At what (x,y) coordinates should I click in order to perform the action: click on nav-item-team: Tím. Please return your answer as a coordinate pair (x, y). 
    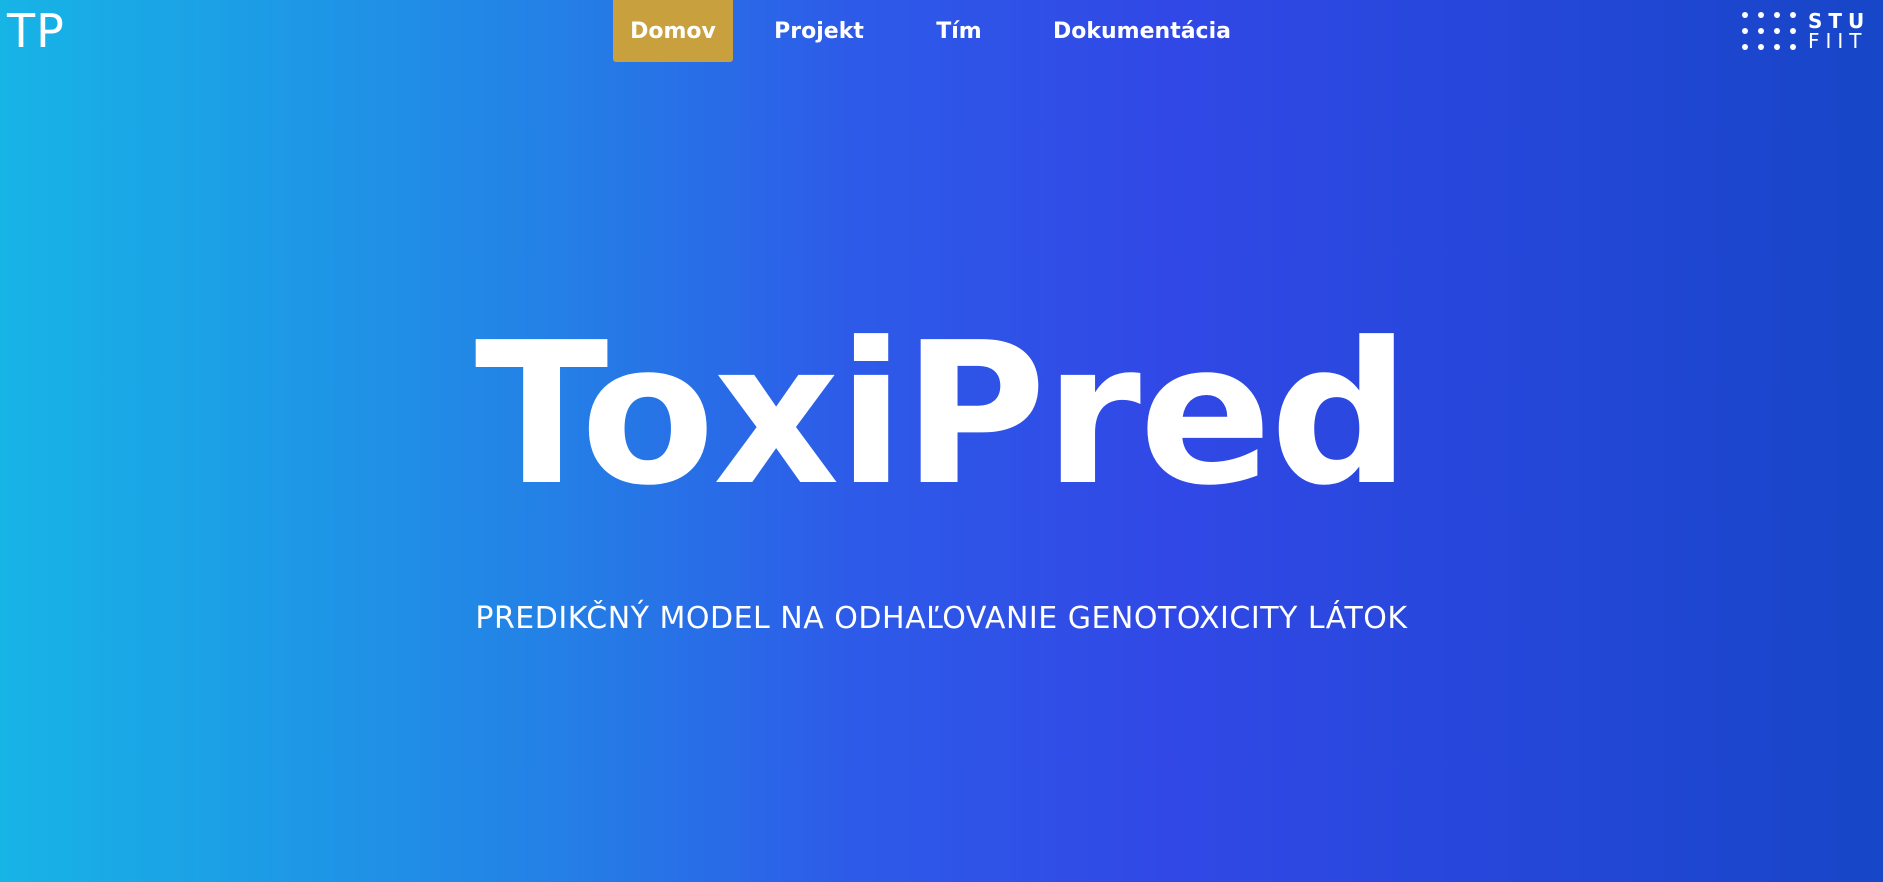
    Looking at the image, I should click on (959, 31).